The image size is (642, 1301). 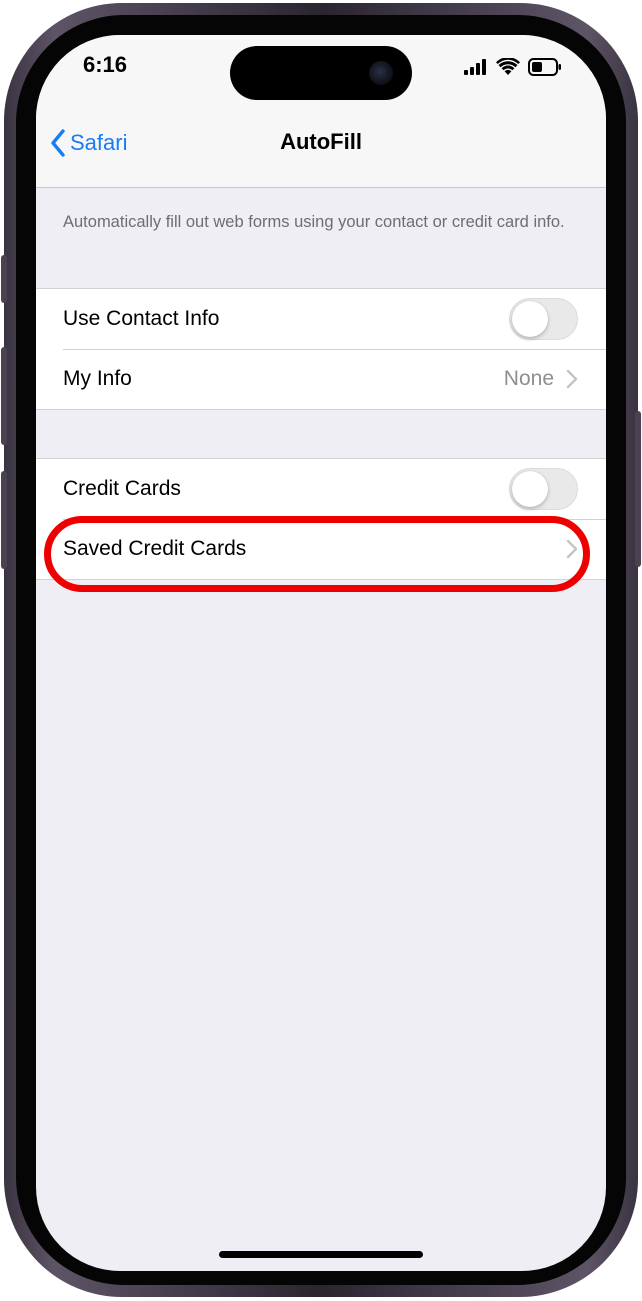 I want to click on volume-up-button, so click(x=4, y=396).